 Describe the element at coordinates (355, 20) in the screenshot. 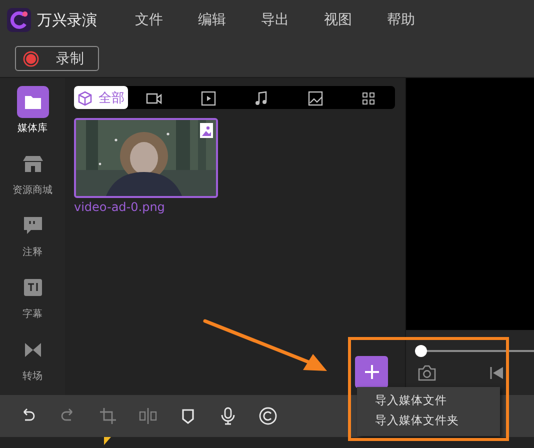

I see `menu-item: 视图` at that location.